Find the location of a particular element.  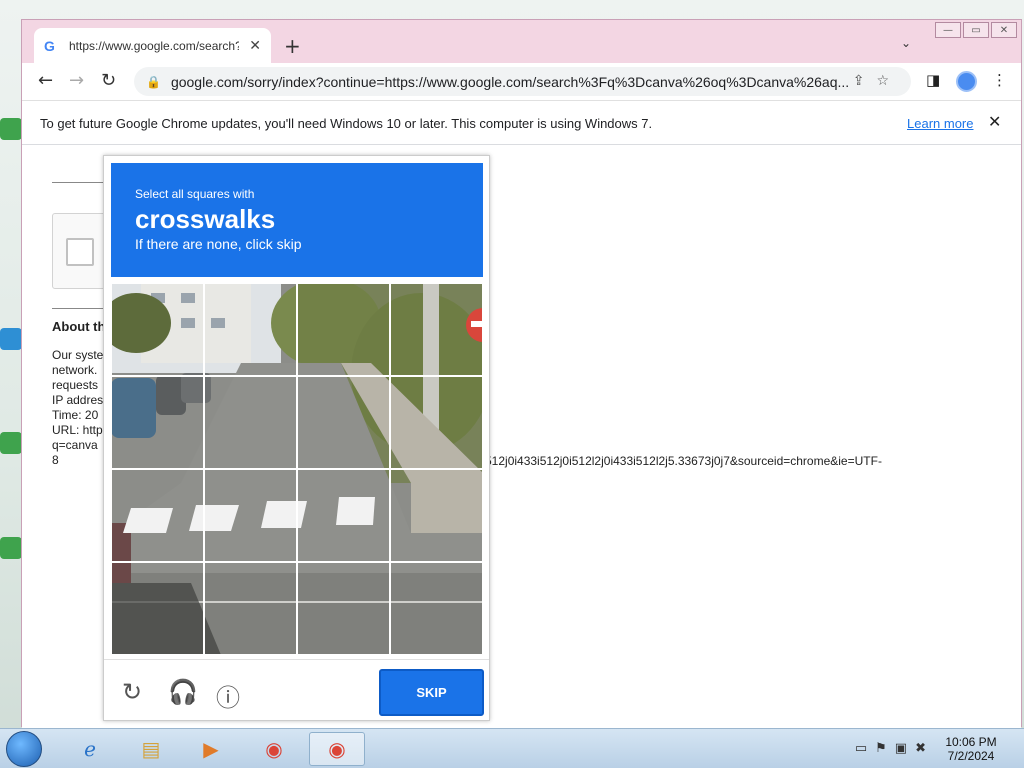

chrome-active-icon: ◉ is located at coordinates (337, 749).